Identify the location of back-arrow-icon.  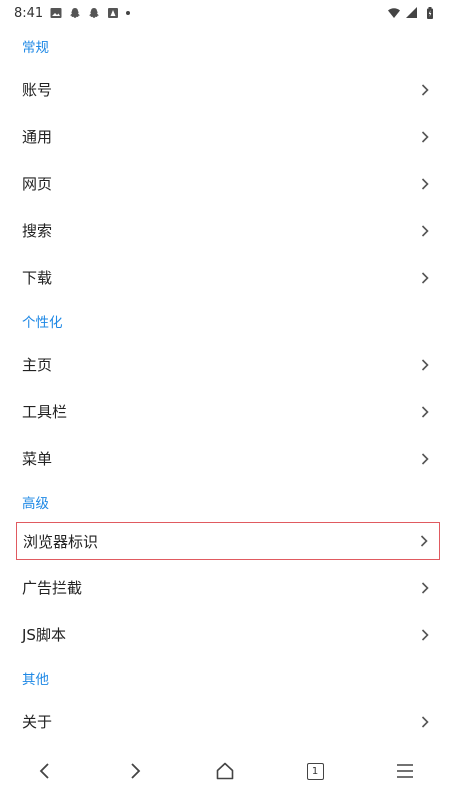
(44, 771).